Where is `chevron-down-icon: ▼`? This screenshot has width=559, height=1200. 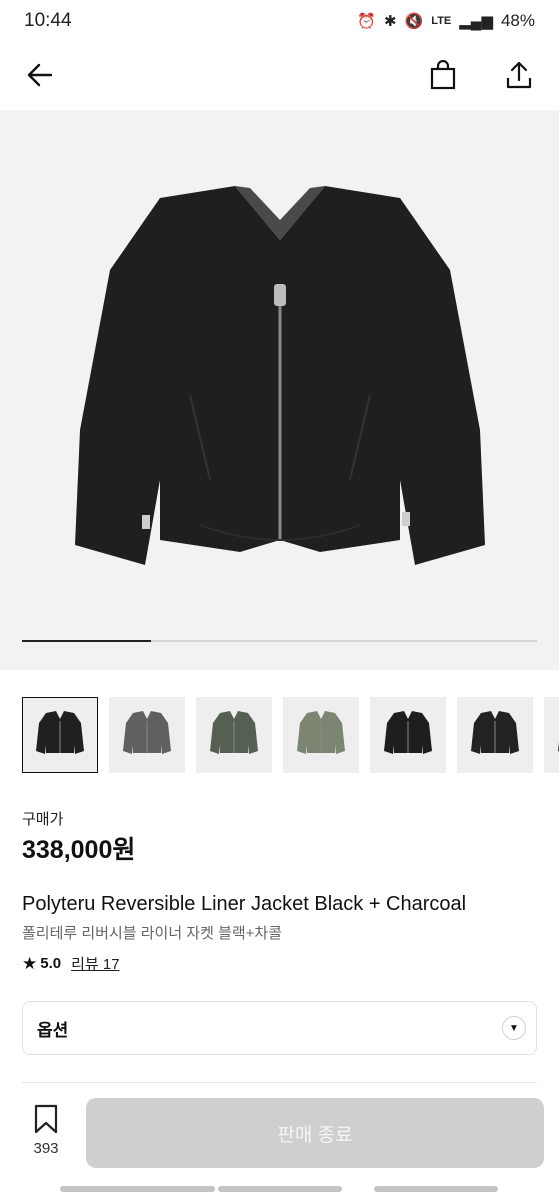
chevron-down-icon: ▼ is located at coordinates (514, 1028).